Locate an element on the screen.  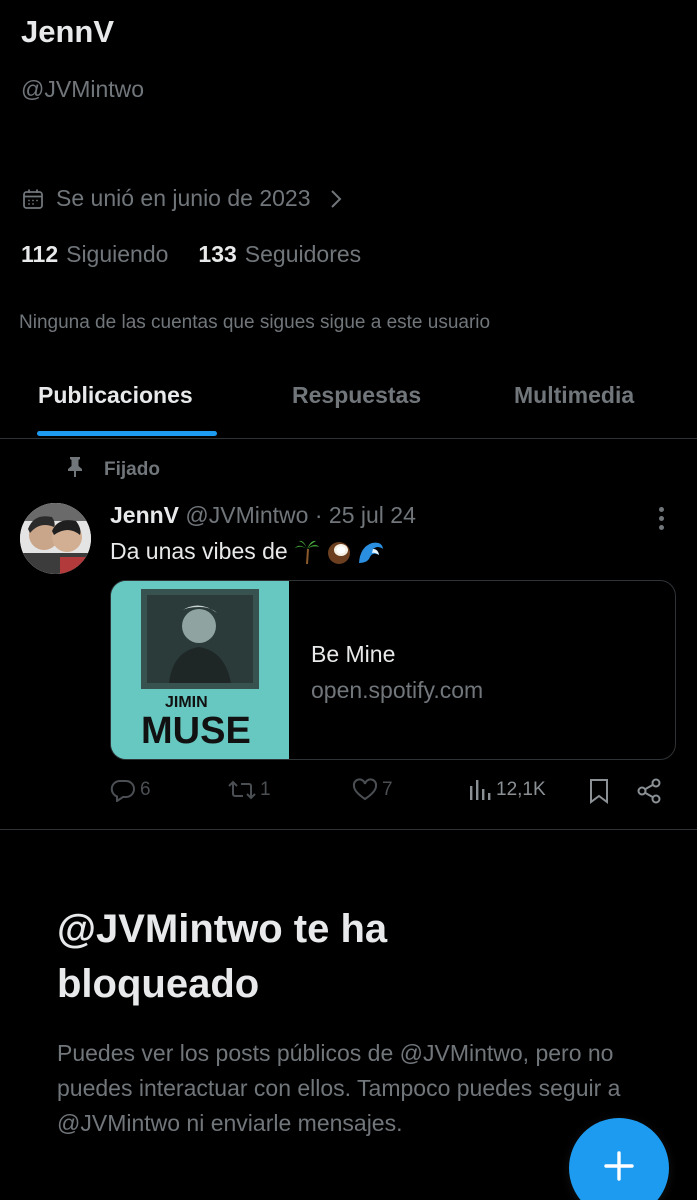
joined-date-label: Se unió en junio de 2023 is located at coordinates (183, 198).